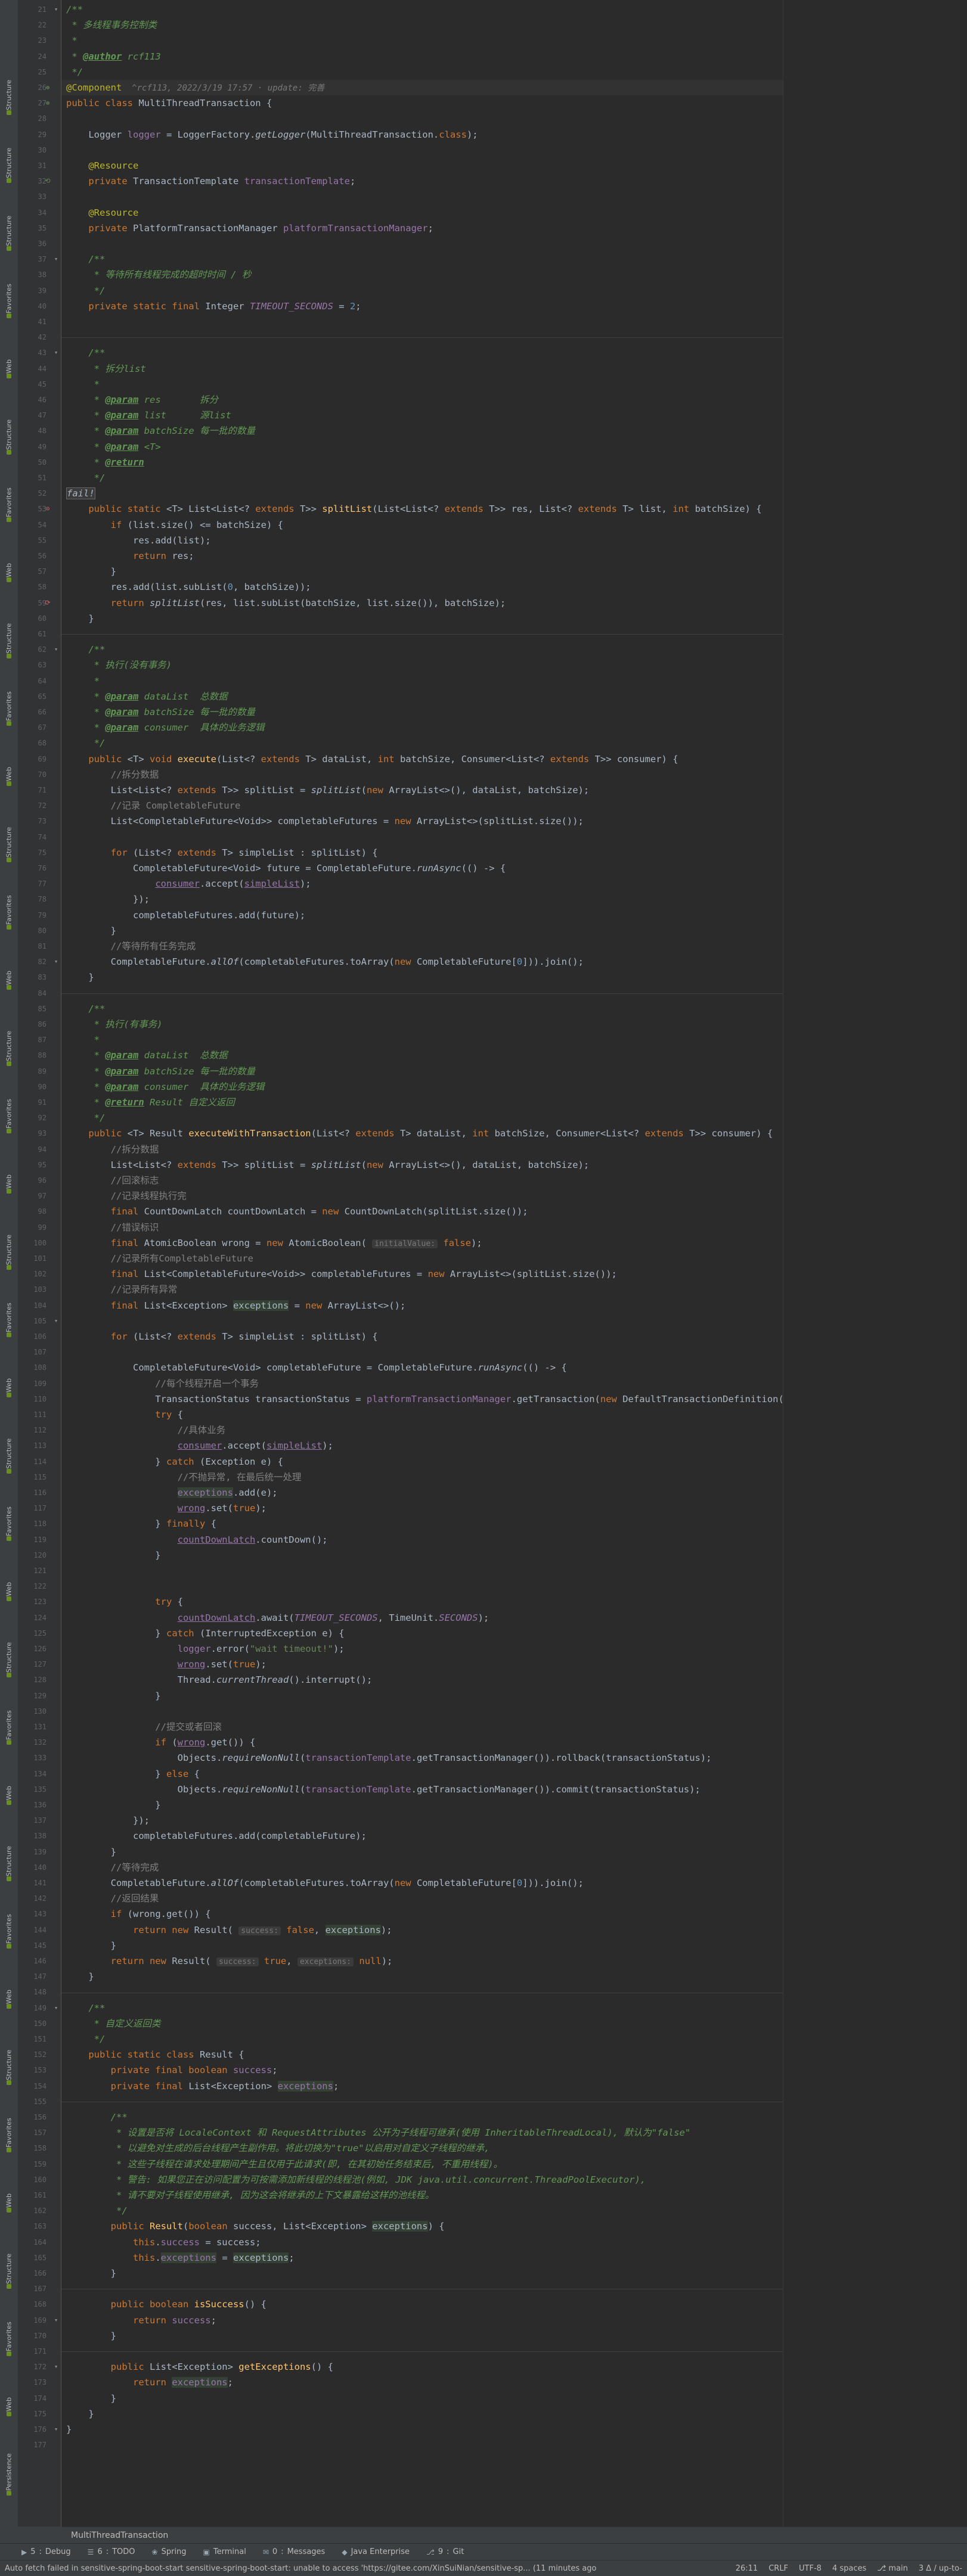 Image resolution: width=967 pixels, height=2576 pixels. What do you see at coordinates (422, 369) in the screenshot?
I see `code-line: * 拆分list` at bounding box center [422, 369].